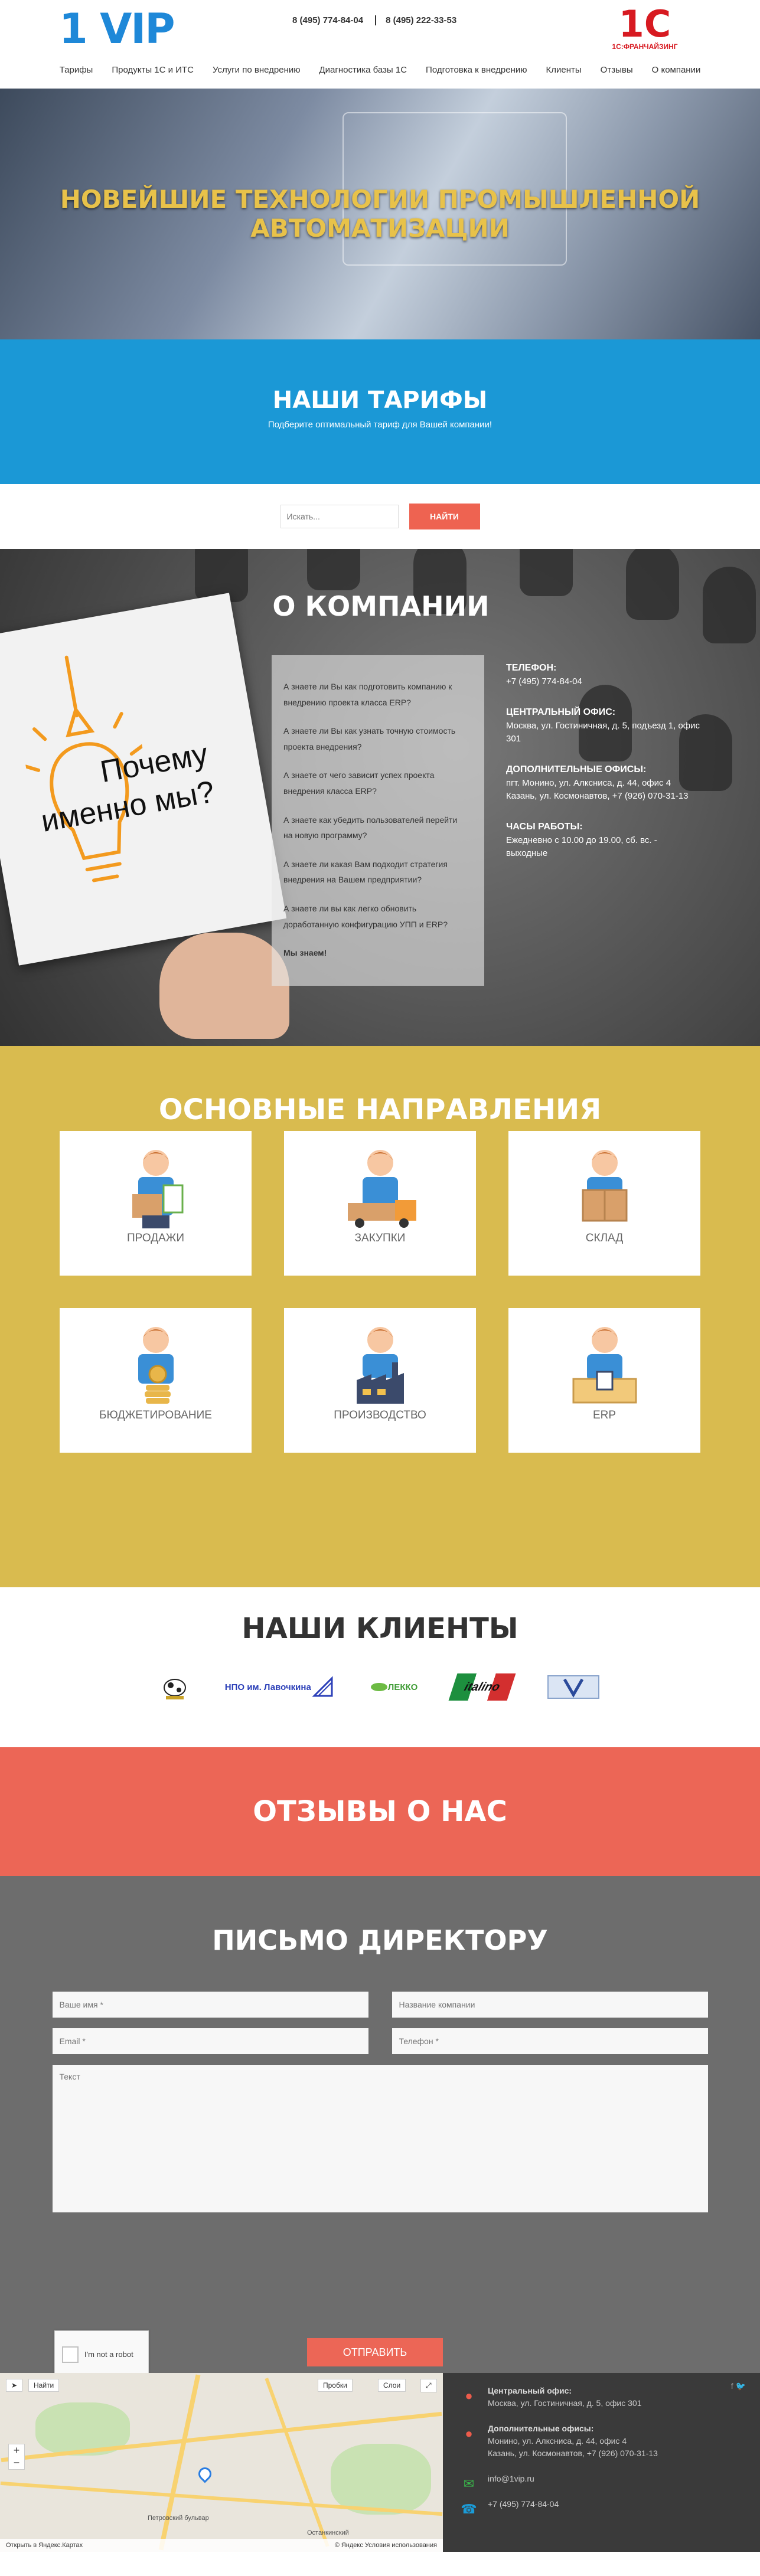  I want to click on footer-extra-title: Дополнительные офисы:, so click(541, 2428).